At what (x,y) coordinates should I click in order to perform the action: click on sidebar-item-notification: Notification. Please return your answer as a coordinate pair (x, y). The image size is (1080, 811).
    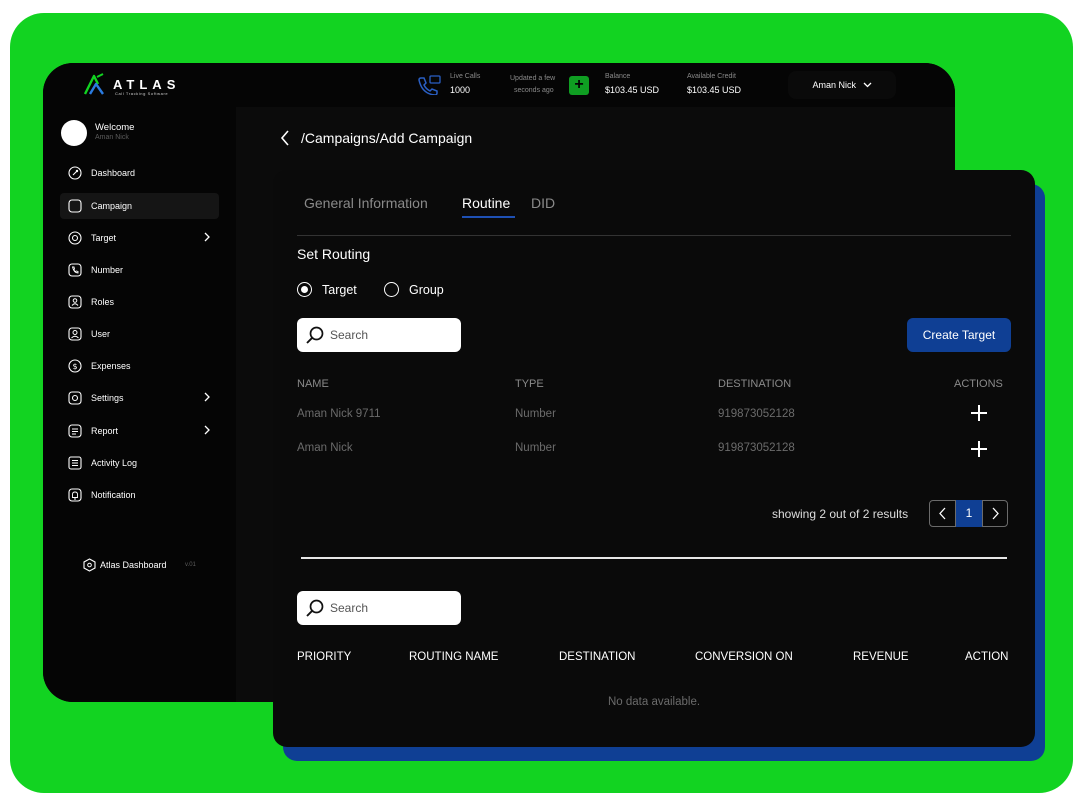
    Looking at the image, I should click on (139, 495).